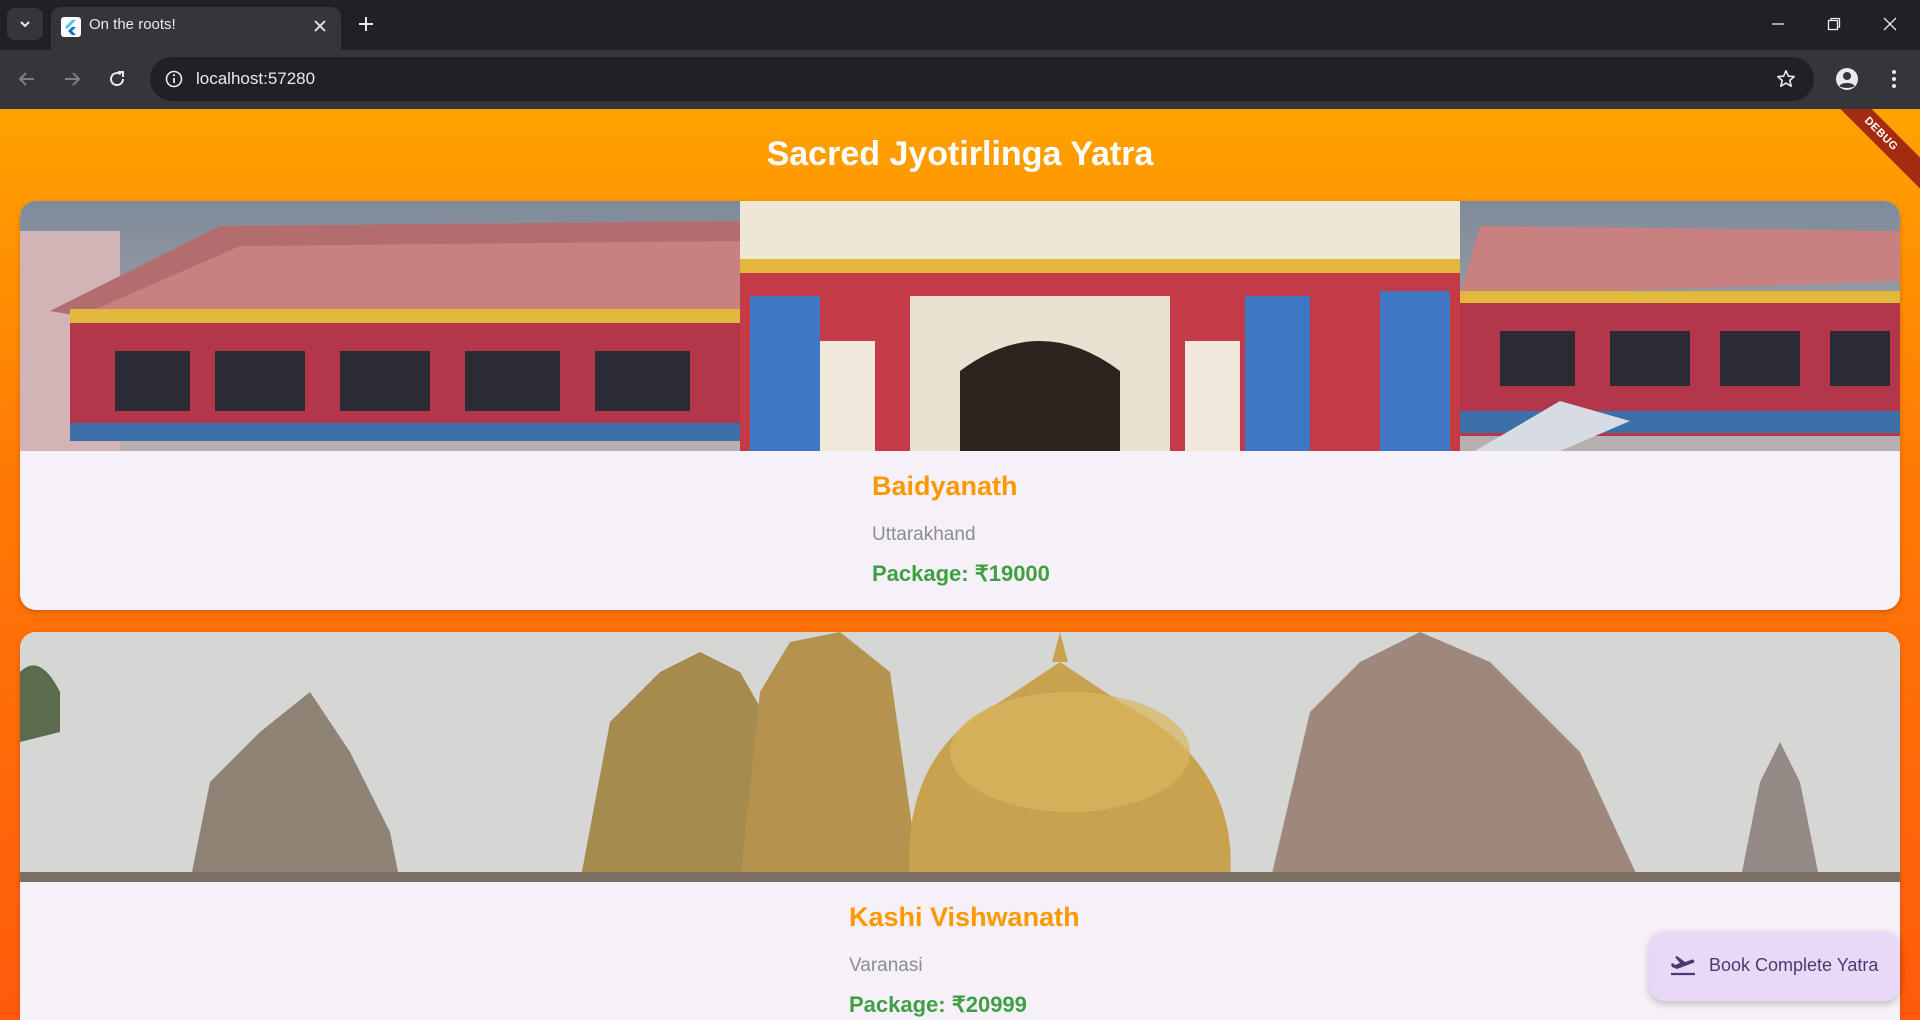 The height and width of the screenshot is (1020, 1920). What do you see at coordinates (960, 154) in the screenshot?
I see `page-title: Sacred Jyotirlinga Yatra` at bounding box center [960, 154].